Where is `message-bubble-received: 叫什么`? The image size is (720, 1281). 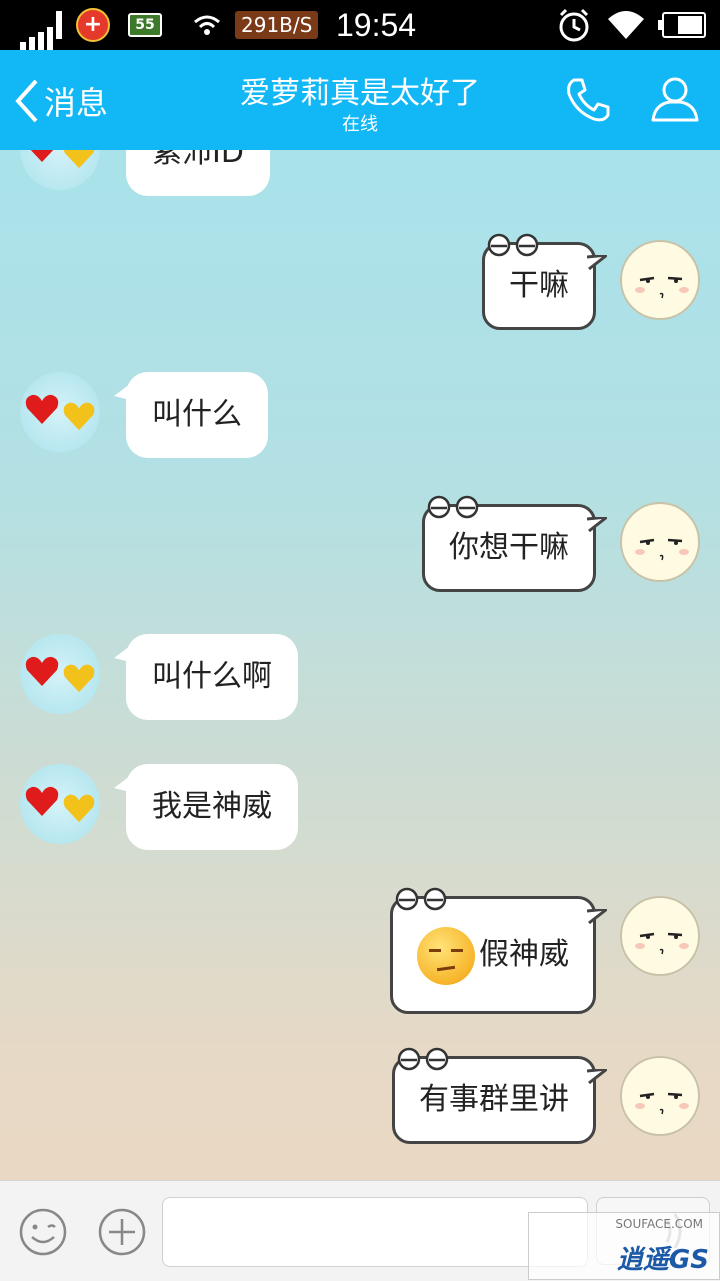
message-bubble-received: 叫什么 is located at coordinates (191, 415).